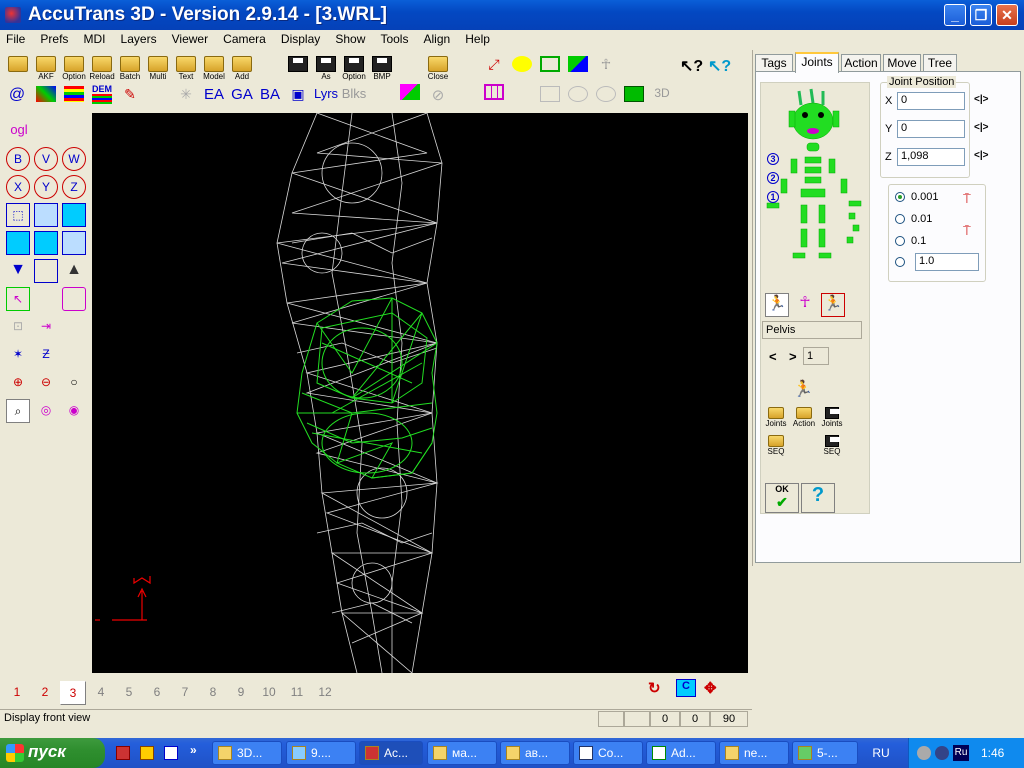 This screenshot has height=768, width=1024. I want to click on flip-down-button: ▼, so click(18, 271).